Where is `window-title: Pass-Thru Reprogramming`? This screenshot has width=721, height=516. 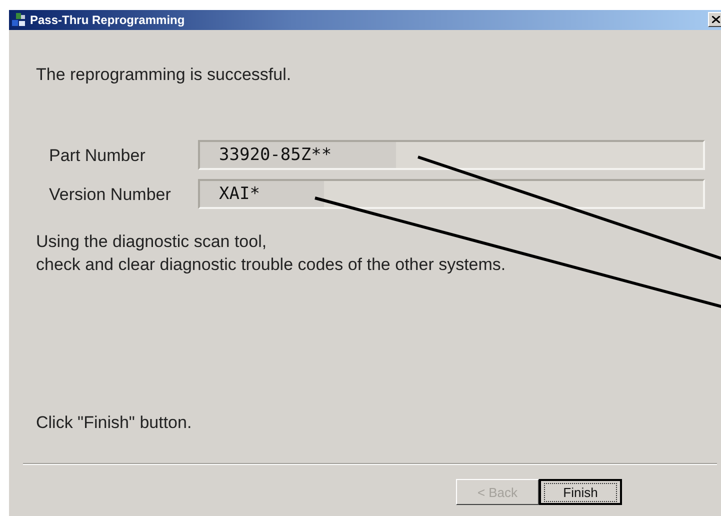 window-title: Pass-Thru Reprogramming is located at coordinates (107, 20).